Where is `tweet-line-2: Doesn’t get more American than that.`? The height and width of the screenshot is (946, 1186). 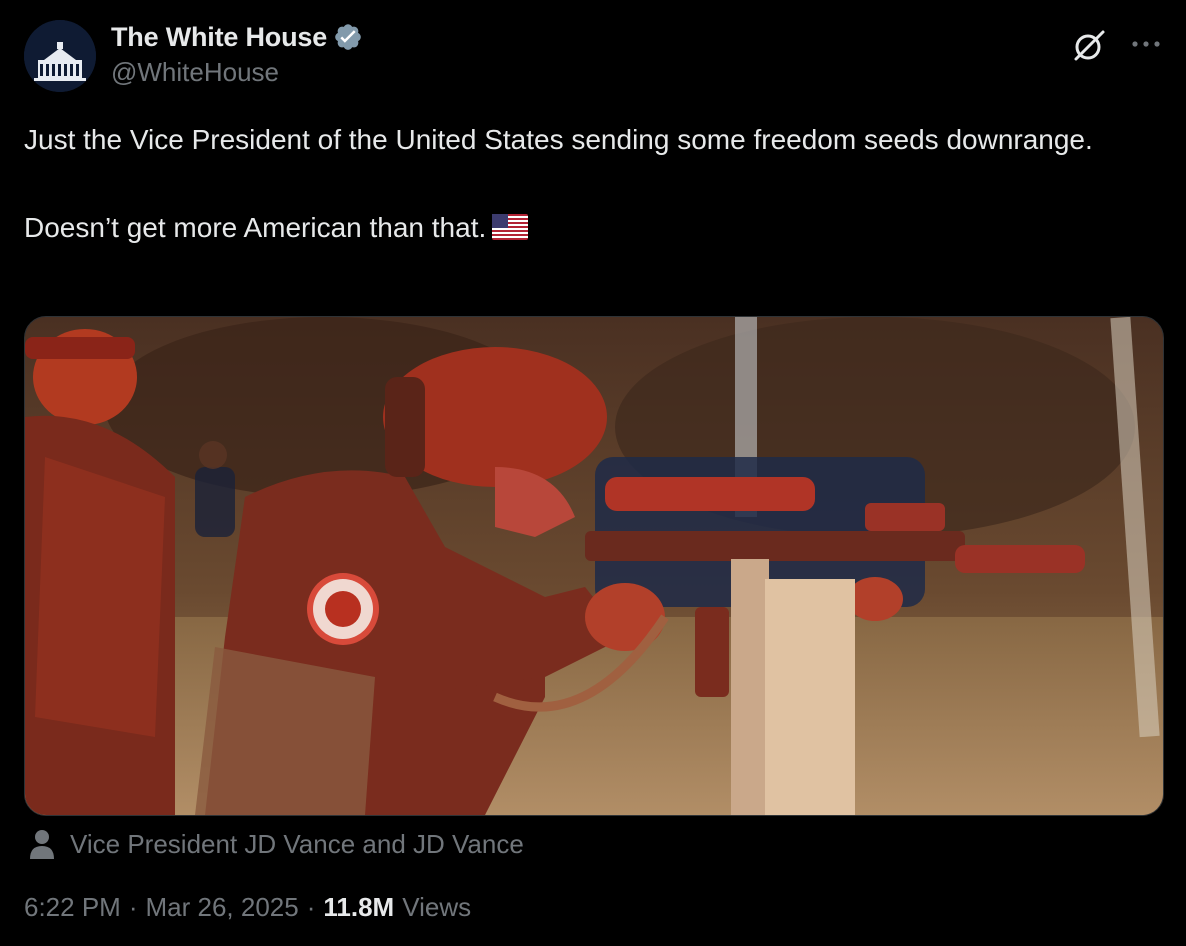 tweet-line-2: Doesn’t get more American than that. is located at coordinates (584, 228).